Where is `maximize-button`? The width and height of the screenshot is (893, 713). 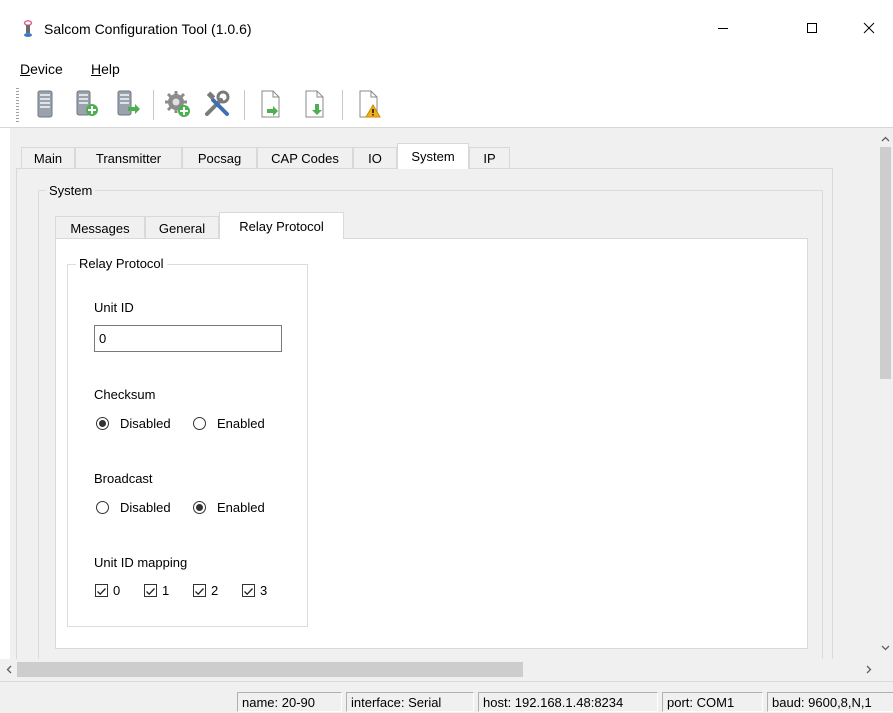
maximize-button is located at coordinates (812, 28).